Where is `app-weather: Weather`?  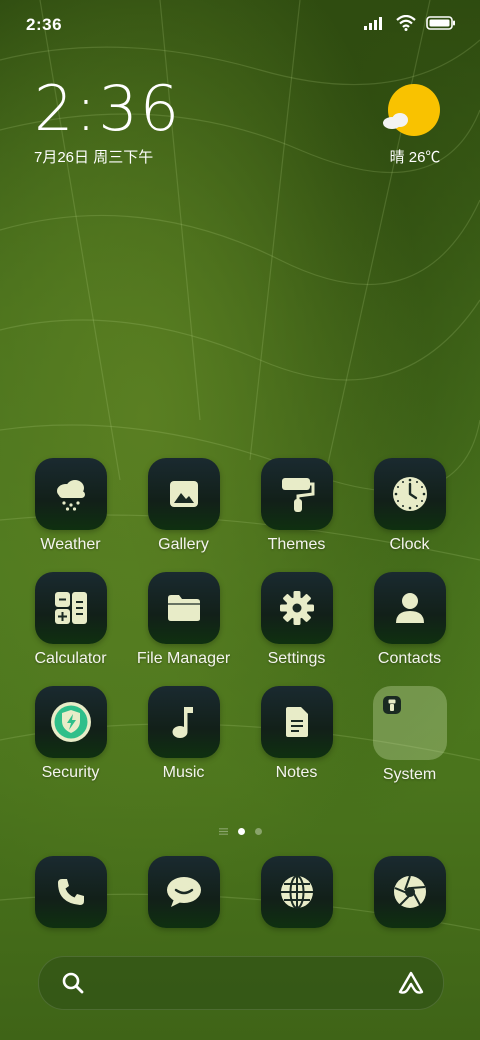 app-weather: Weather is located at coordinates (70, 506).